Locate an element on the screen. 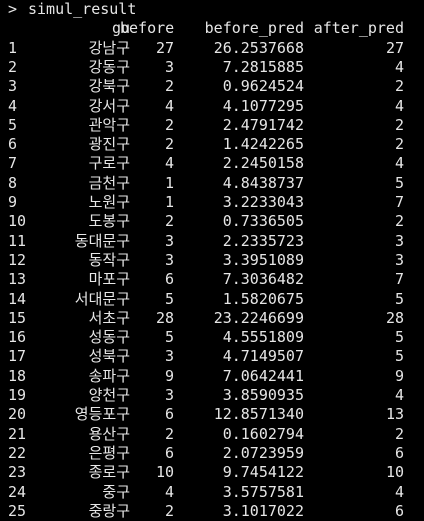 The image size is (424, 521). row-index: 8 is located at coordinates (13, 182).